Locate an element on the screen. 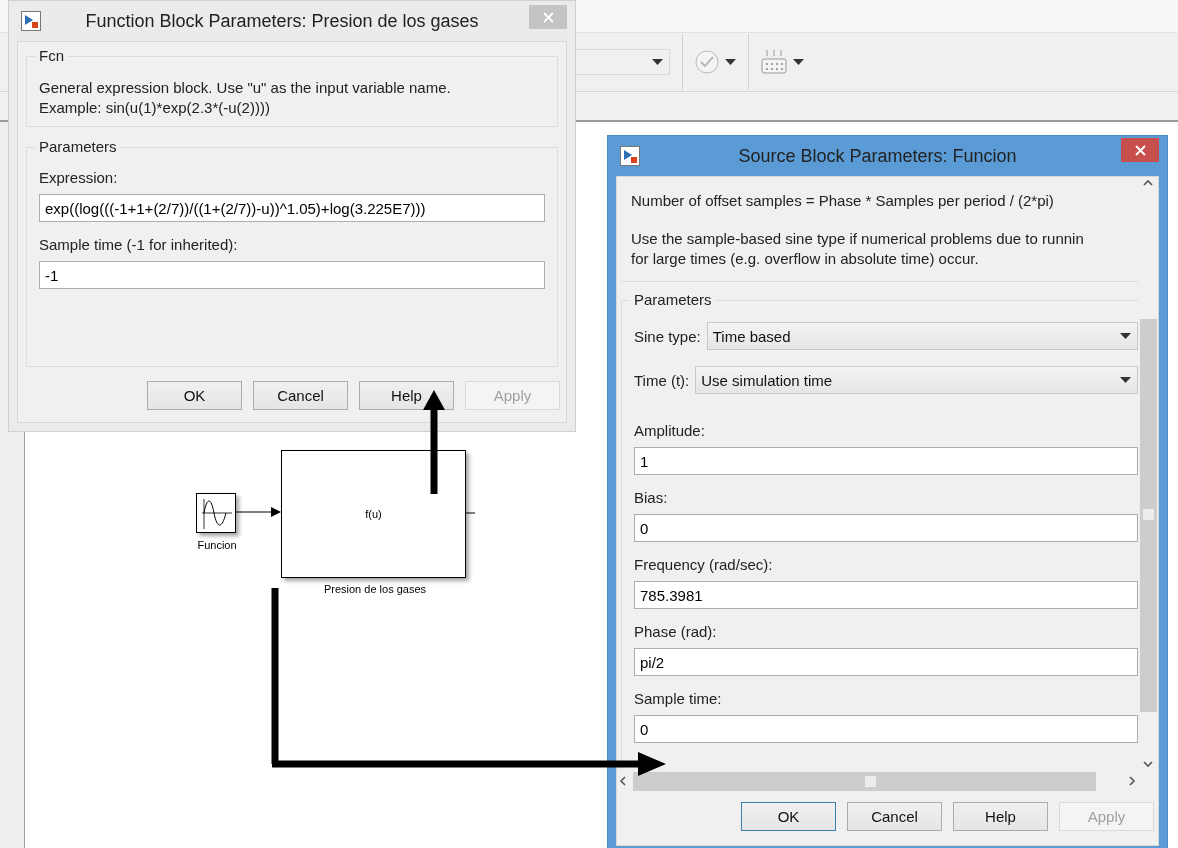  scroll-left-icon is located at coordinates (623, 781).